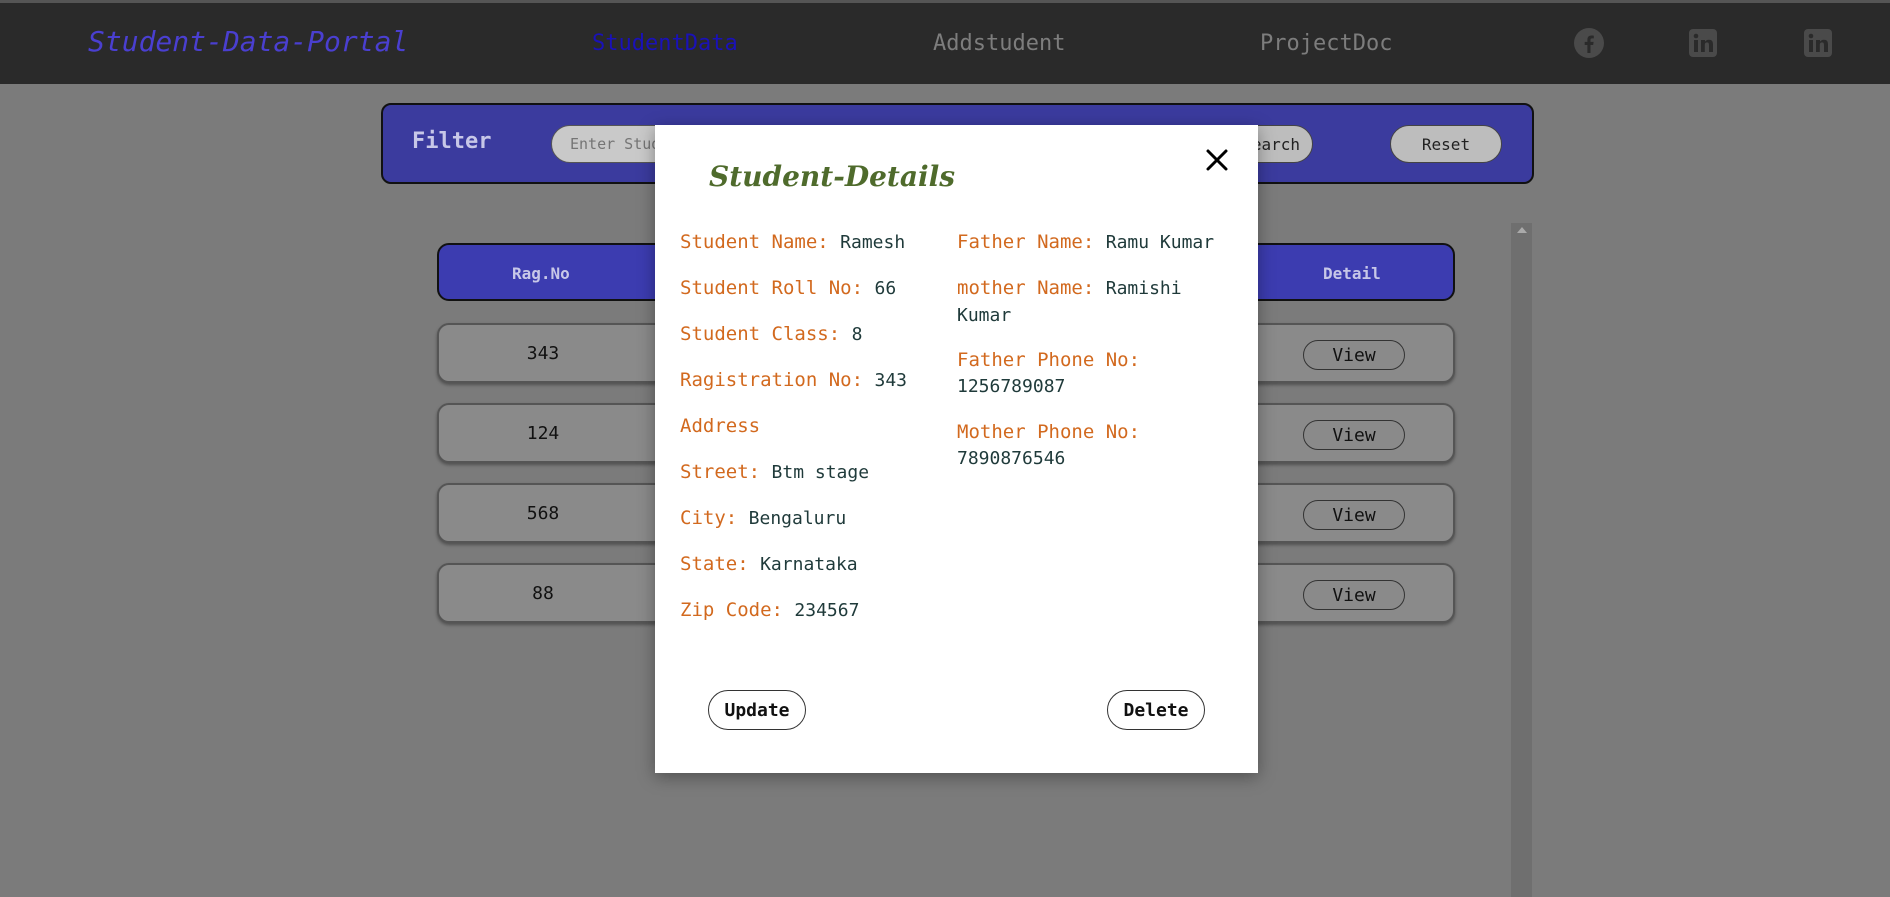  I want to click on address-heading: Address, so click(720, 426).